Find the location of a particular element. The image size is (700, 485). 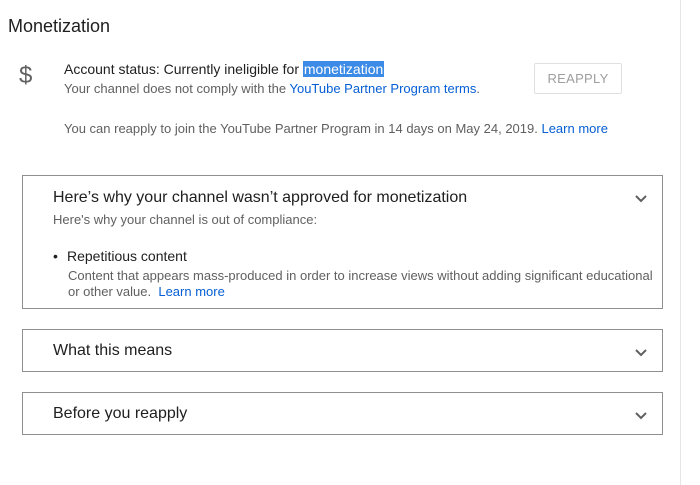

reapply-button: REAPPLY is located at coordinates (578, 78).